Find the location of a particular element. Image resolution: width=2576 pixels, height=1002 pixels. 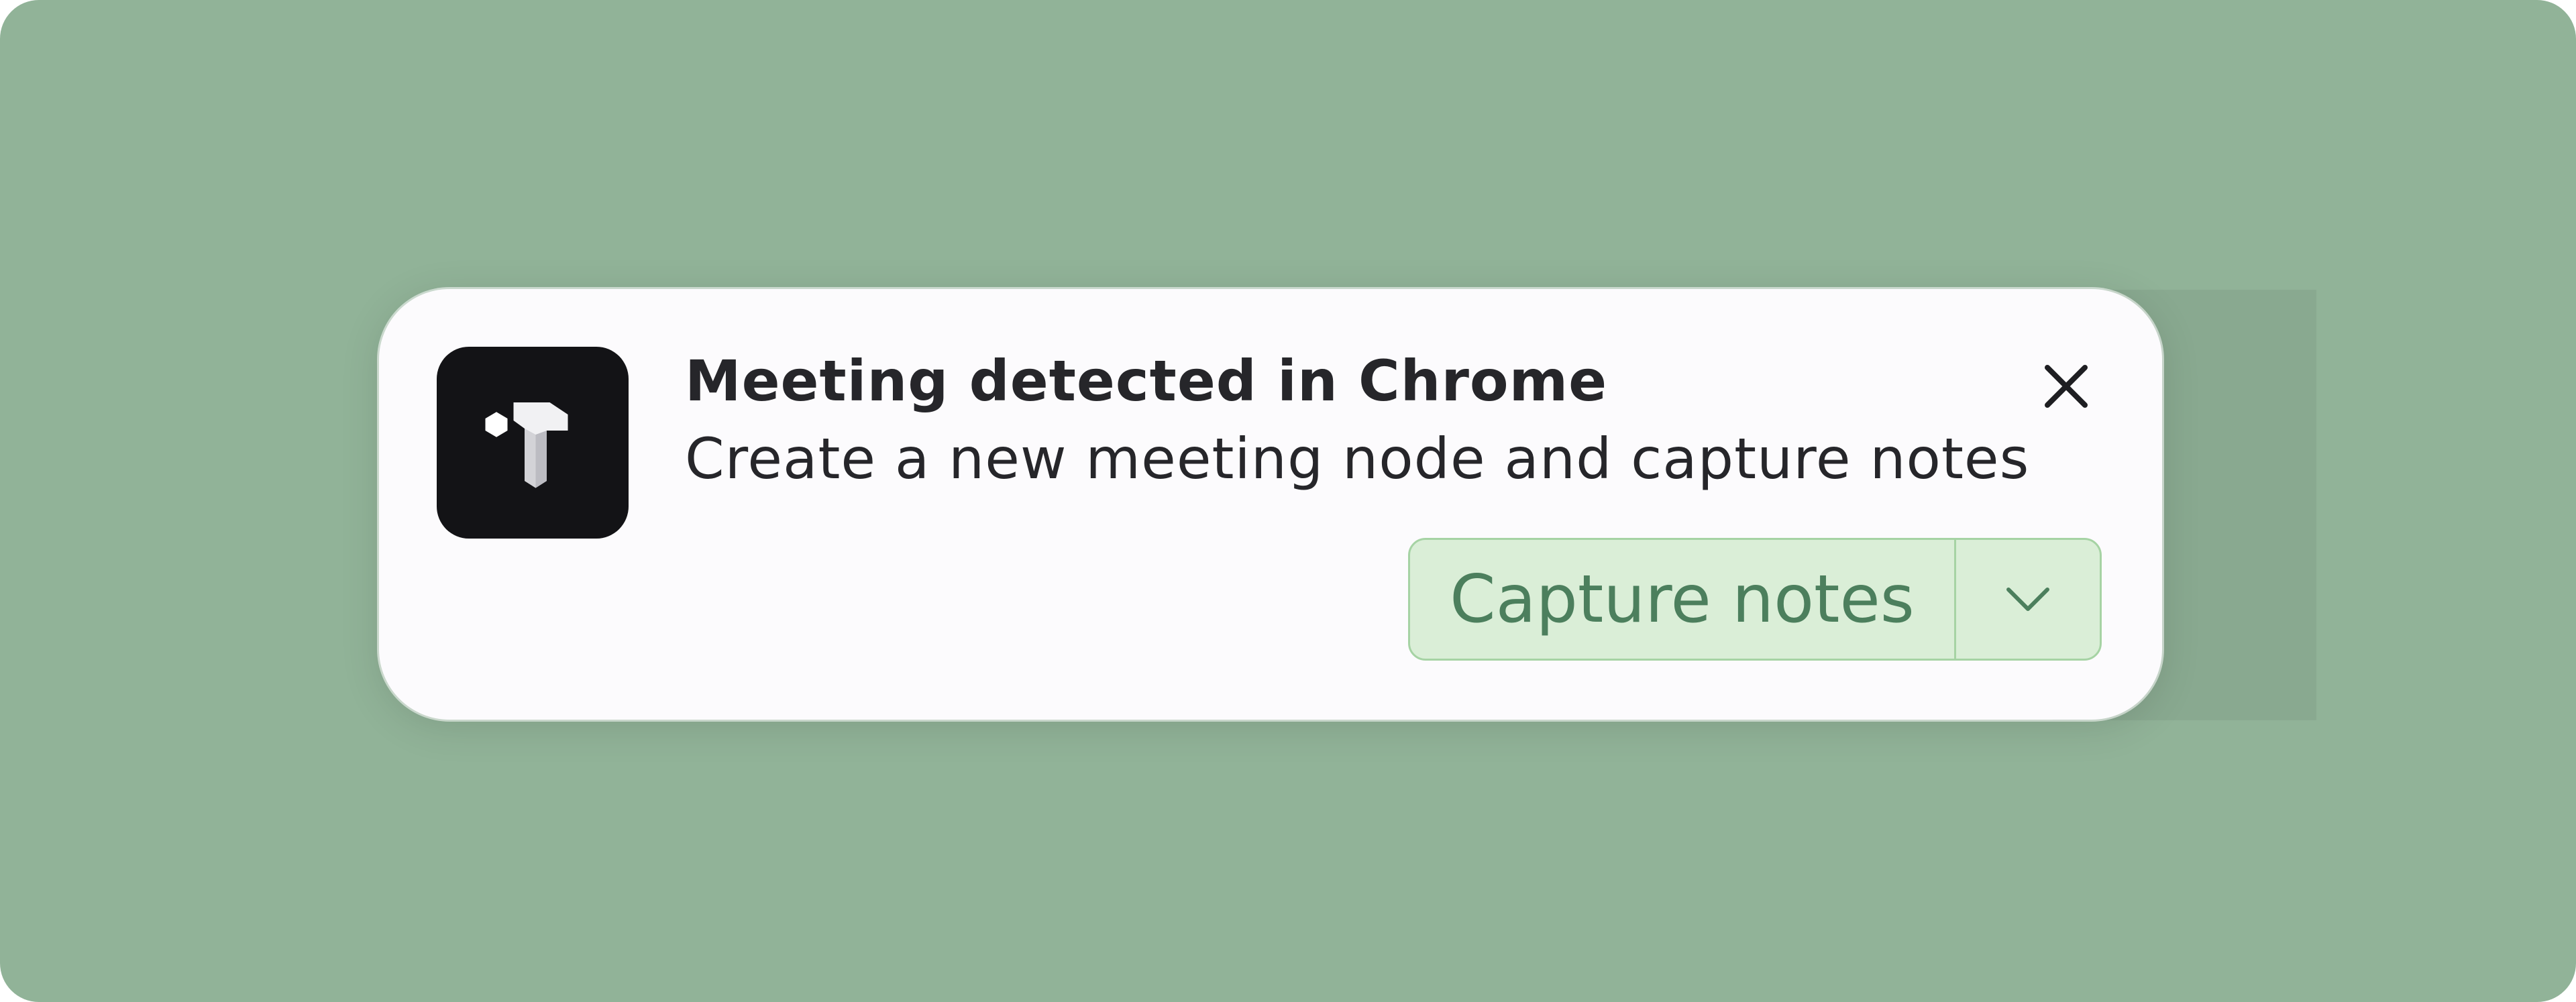

close-icon is located at coordinates (2066, 386).